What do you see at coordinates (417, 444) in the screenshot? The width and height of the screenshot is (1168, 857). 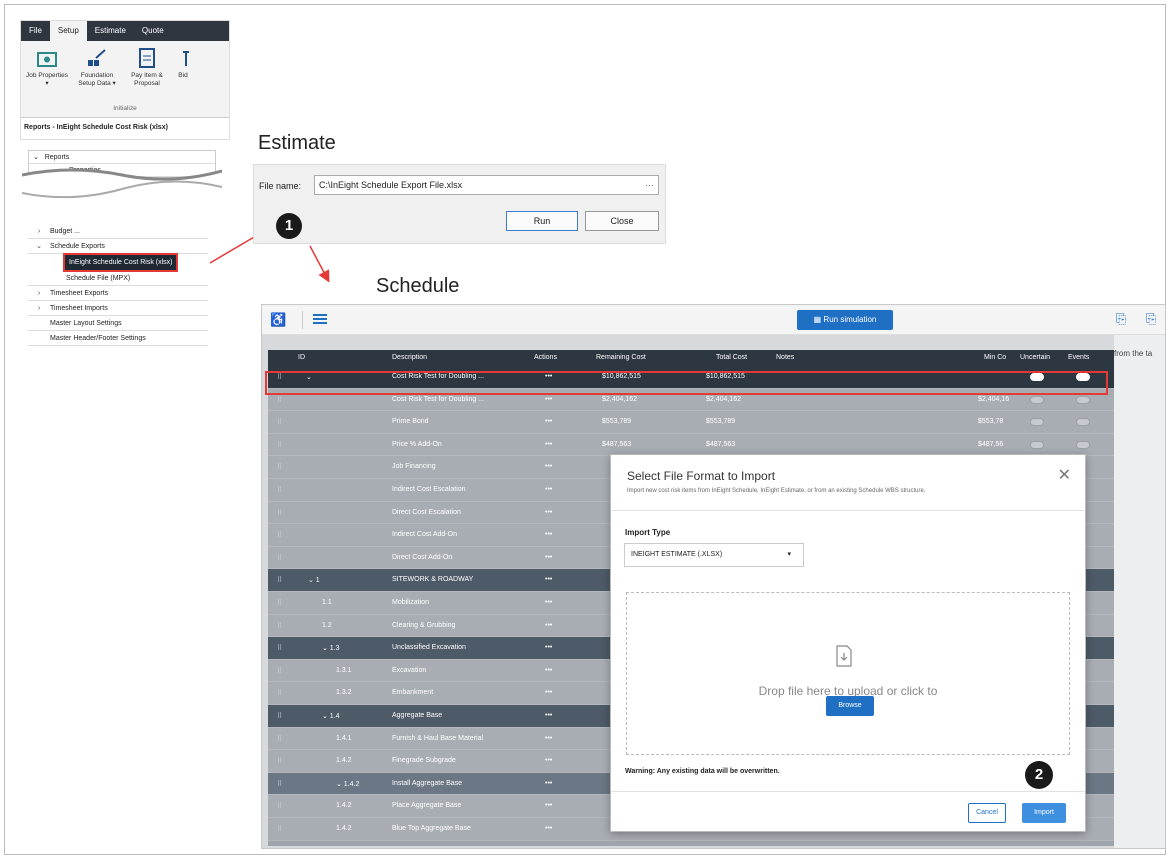 I see `row-description: Price % Add-On` at bounding box center [417, 444].